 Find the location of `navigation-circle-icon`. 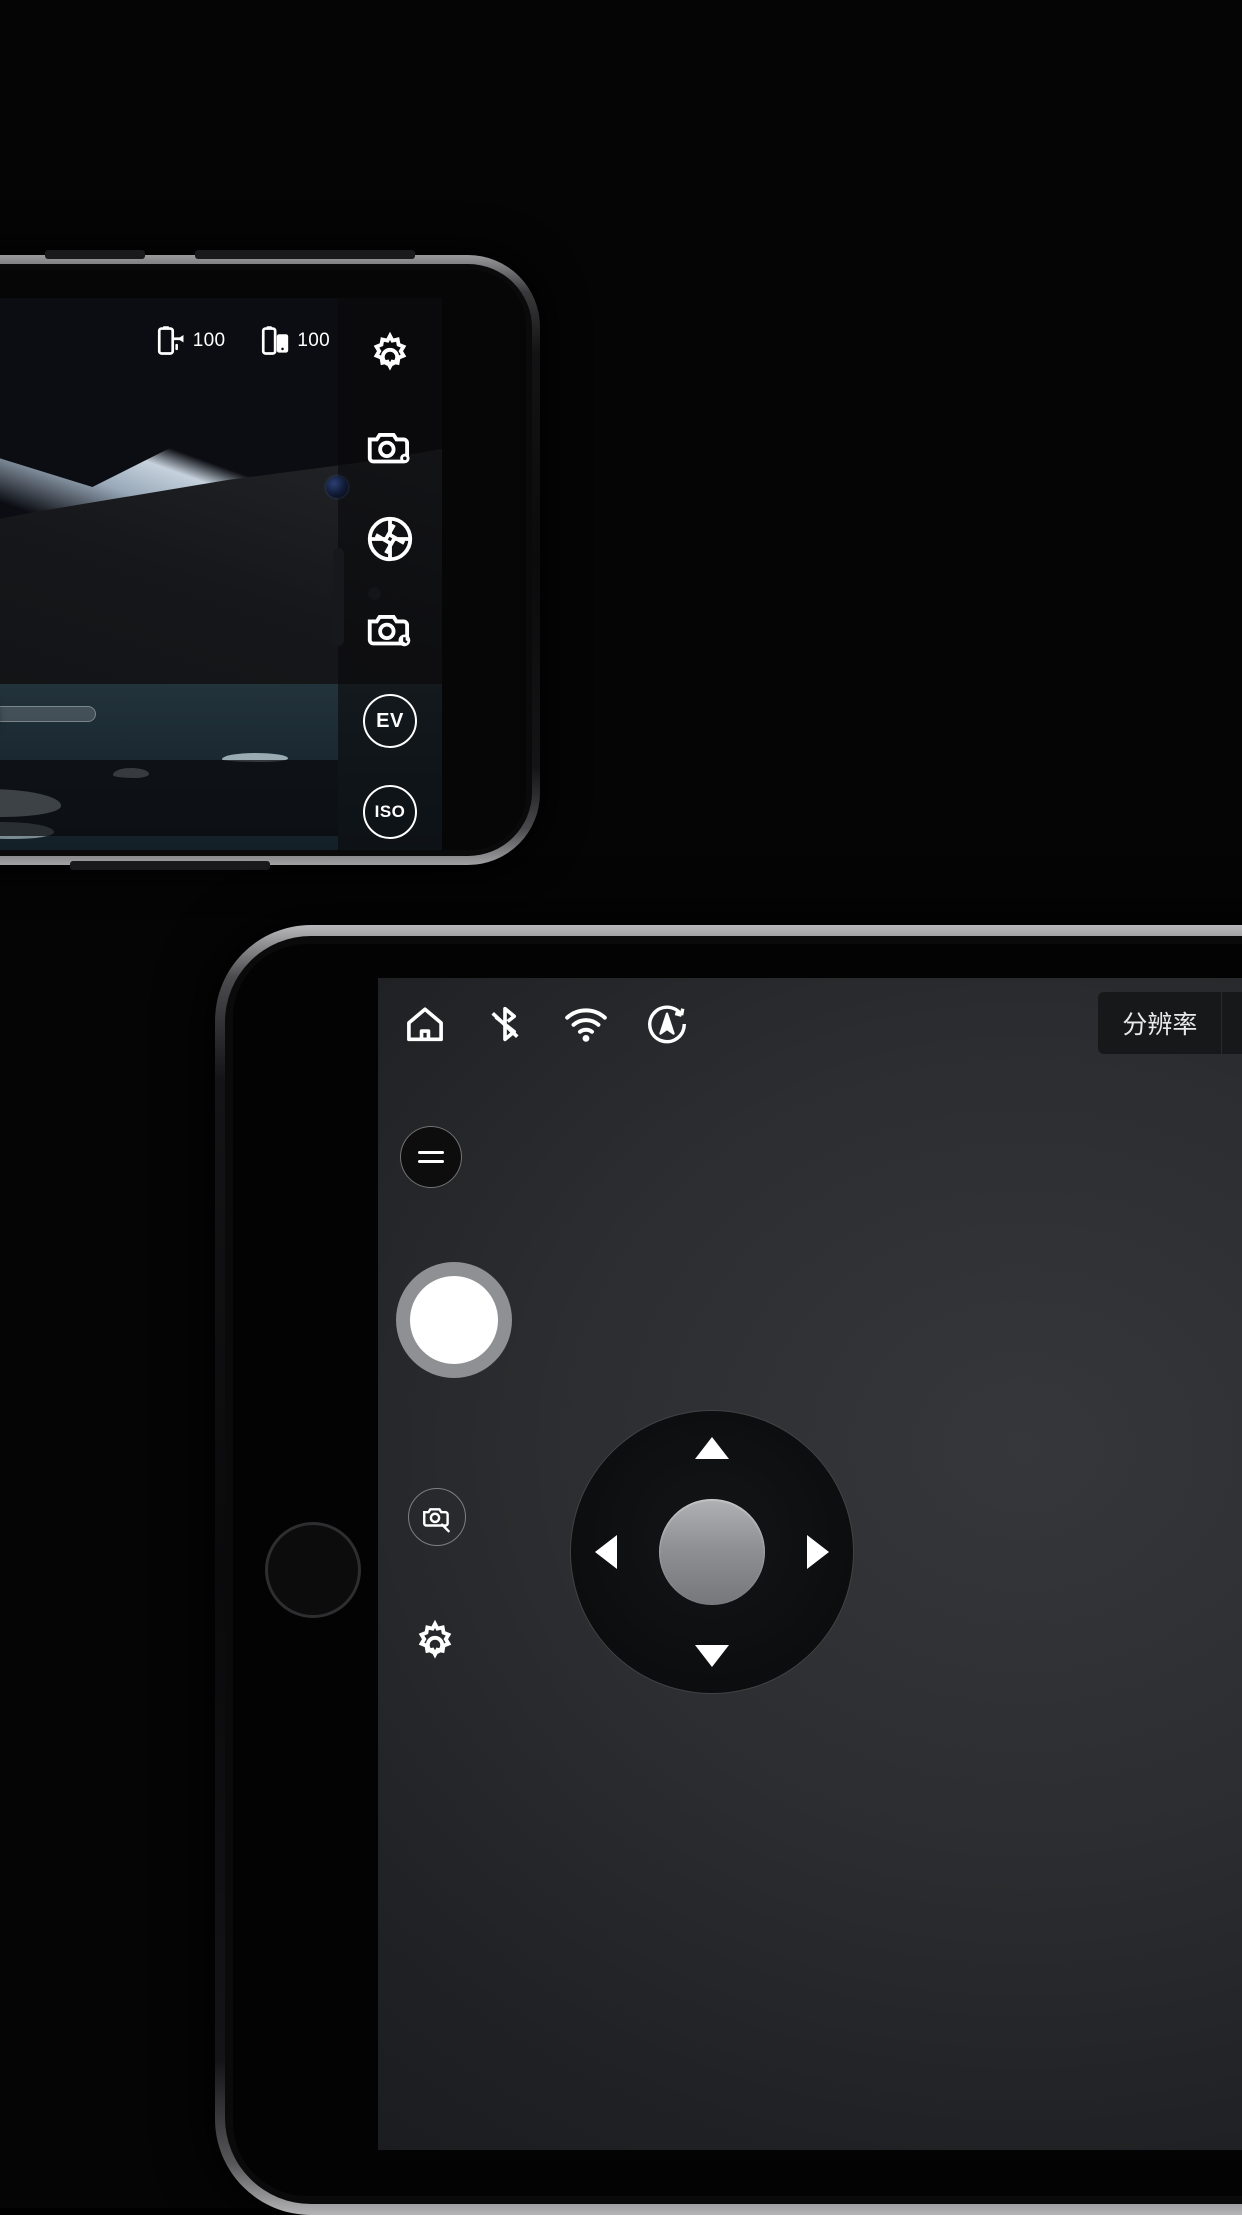

navigation-circle-icon is located at coordinates (667, 1024).